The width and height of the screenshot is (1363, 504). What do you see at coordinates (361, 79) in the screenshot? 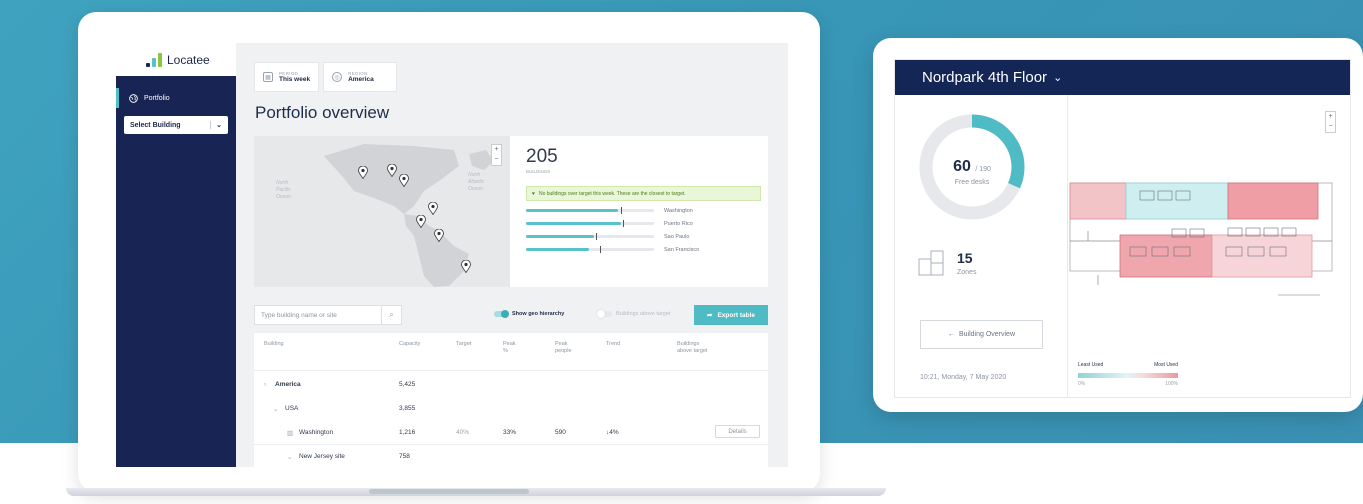
I see `filter-value: America` at bounding box center [361, 79].